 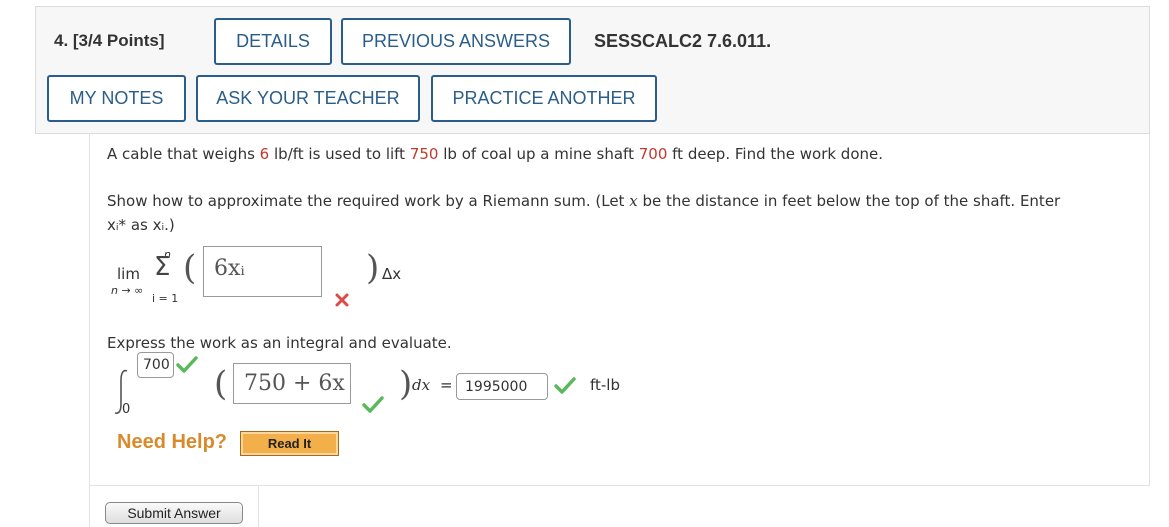 What do you see at coordinates (109, 40) in the screenshot?
I see `question-number: 4. [3/4 Points]` at bounding box center [109, 40].